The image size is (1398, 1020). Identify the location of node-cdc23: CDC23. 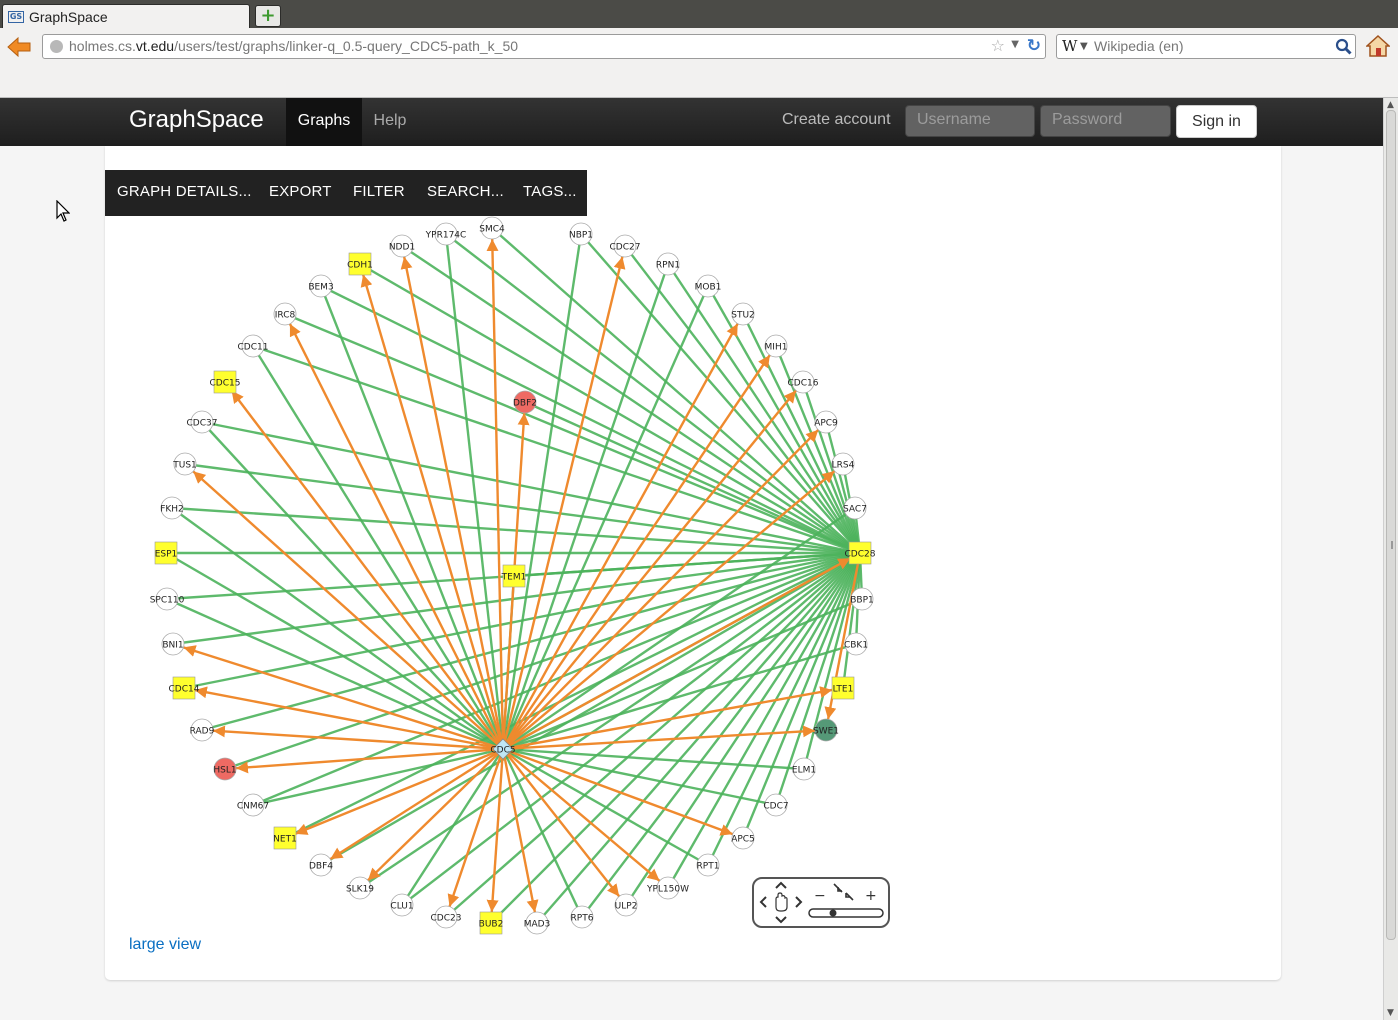
(446, 917).